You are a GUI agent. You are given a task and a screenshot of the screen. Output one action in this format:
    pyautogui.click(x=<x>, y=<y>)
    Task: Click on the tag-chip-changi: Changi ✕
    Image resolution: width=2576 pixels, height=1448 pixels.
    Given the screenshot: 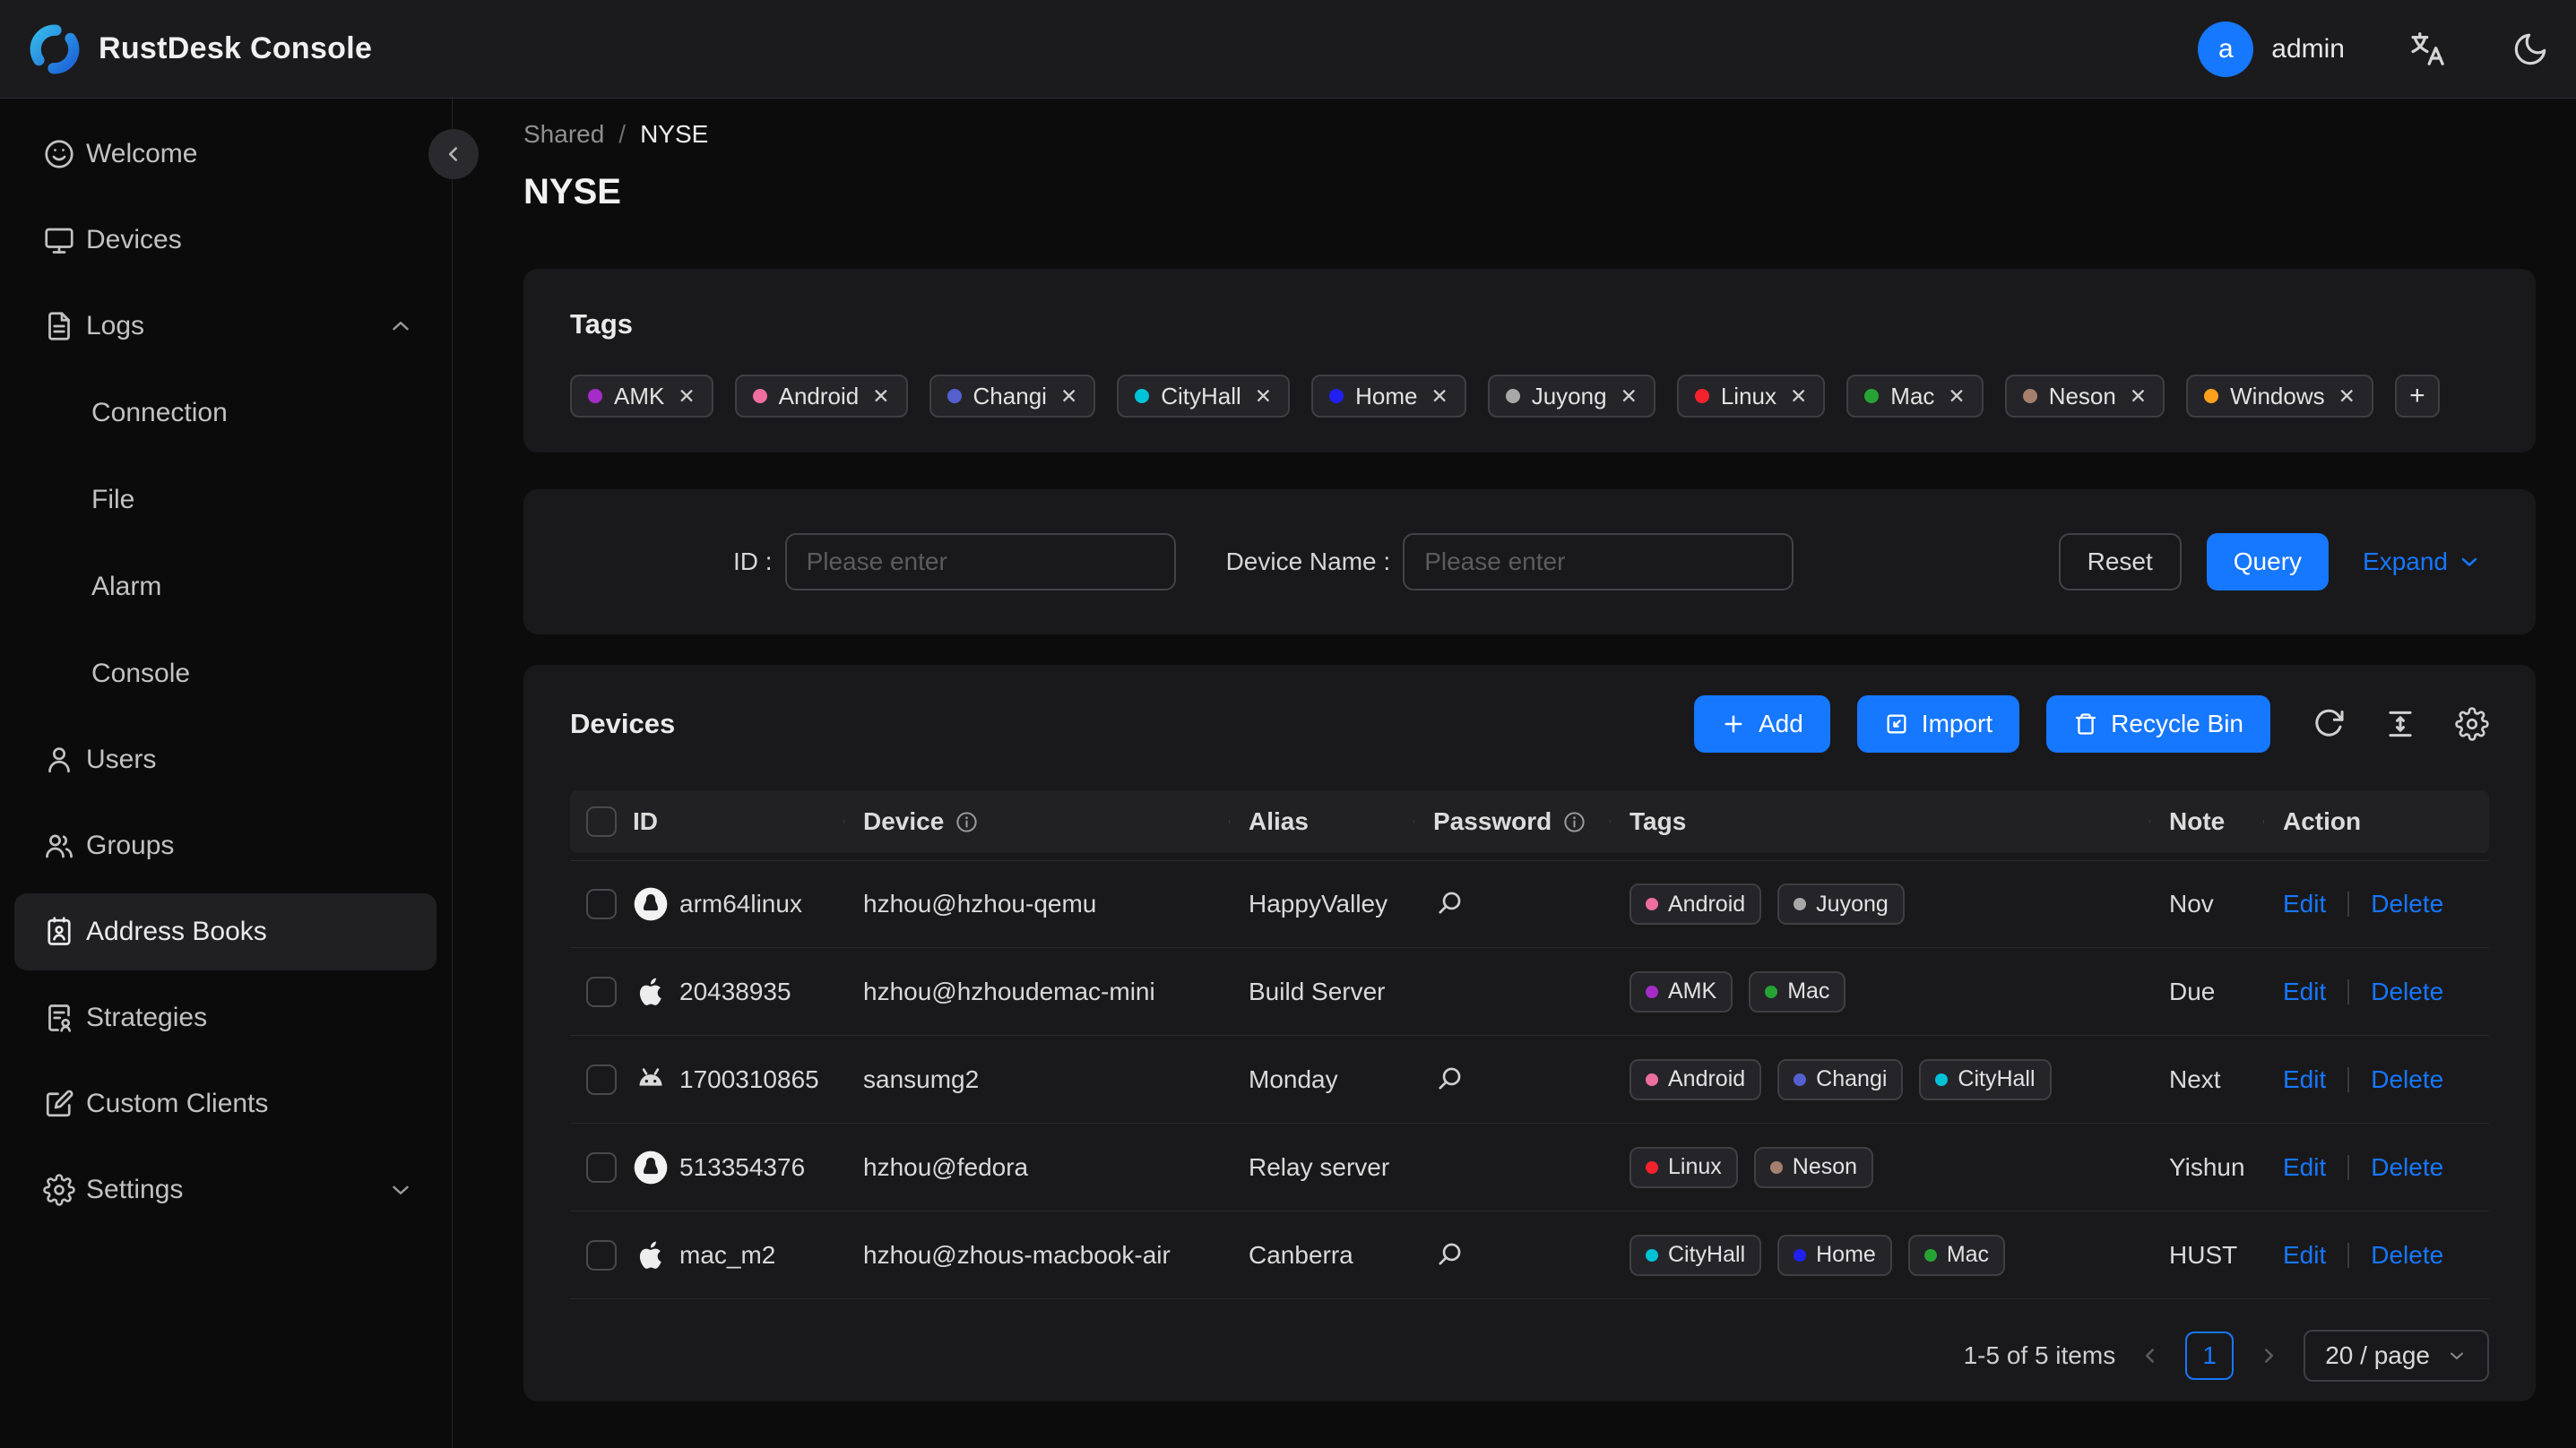 What is the action you would take?
    pyautogui.click(x=1012, y=396)
    